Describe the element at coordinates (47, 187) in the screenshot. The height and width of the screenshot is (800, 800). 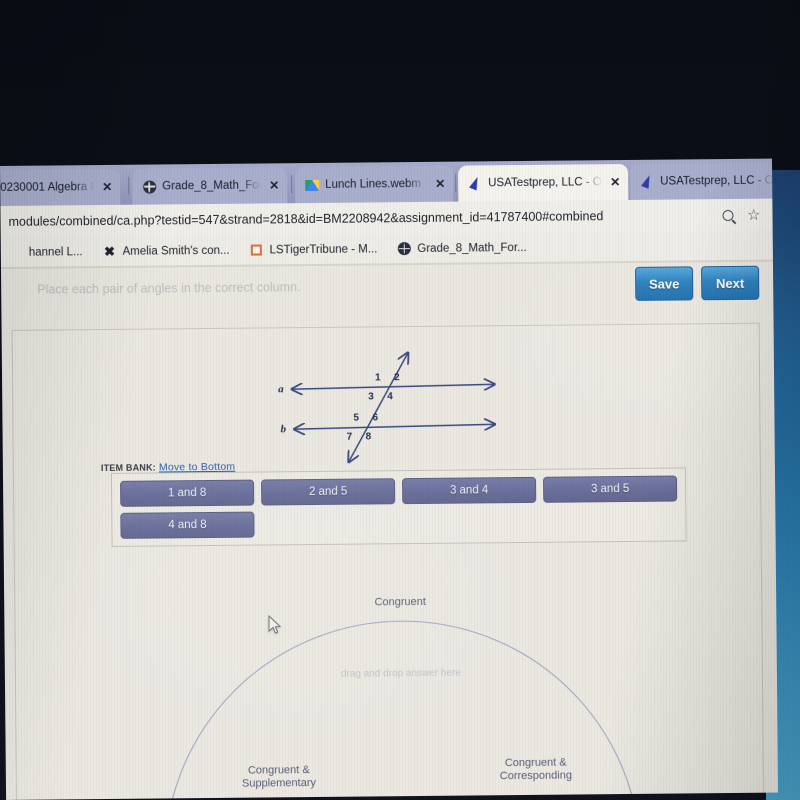
I see `tab-title: 0230001 Algebra Re` at that location.